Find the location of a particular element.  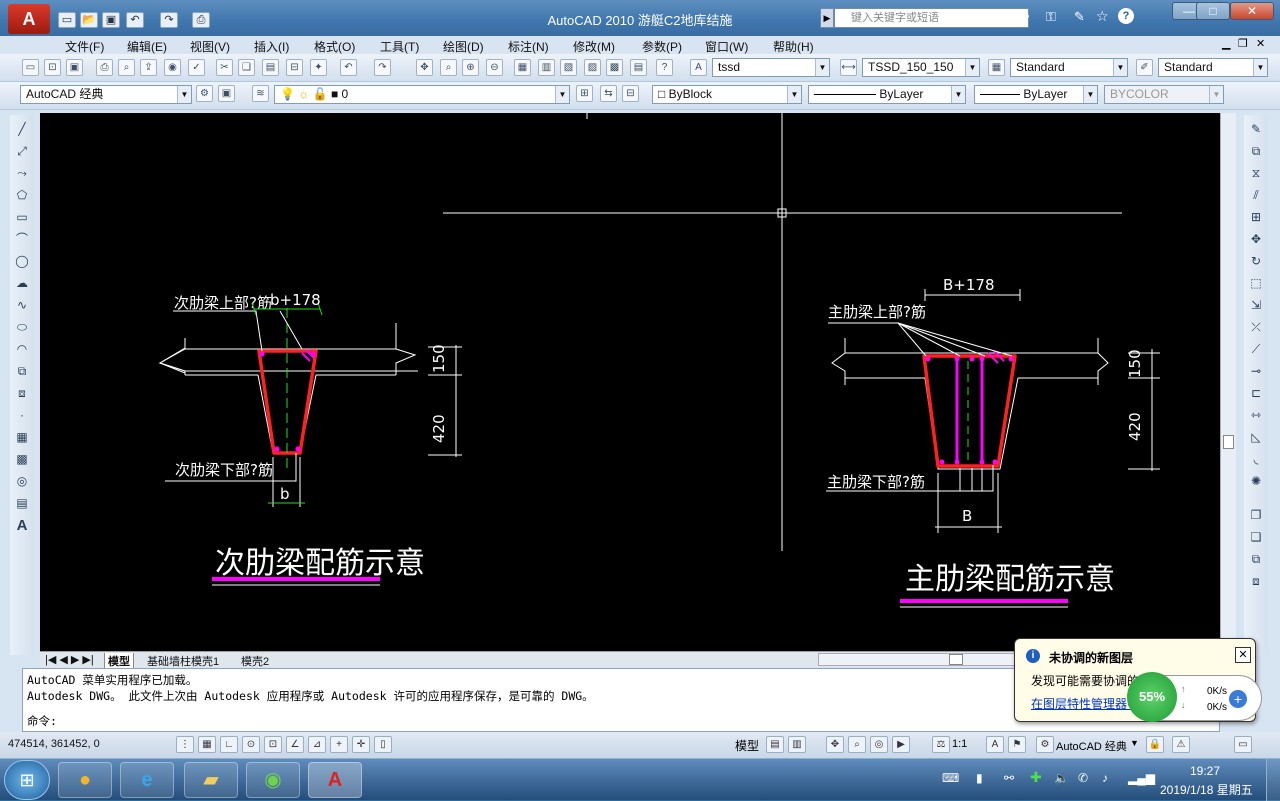

workspace-switch-icon: ⚙ is located at coordinates (1045, 744).